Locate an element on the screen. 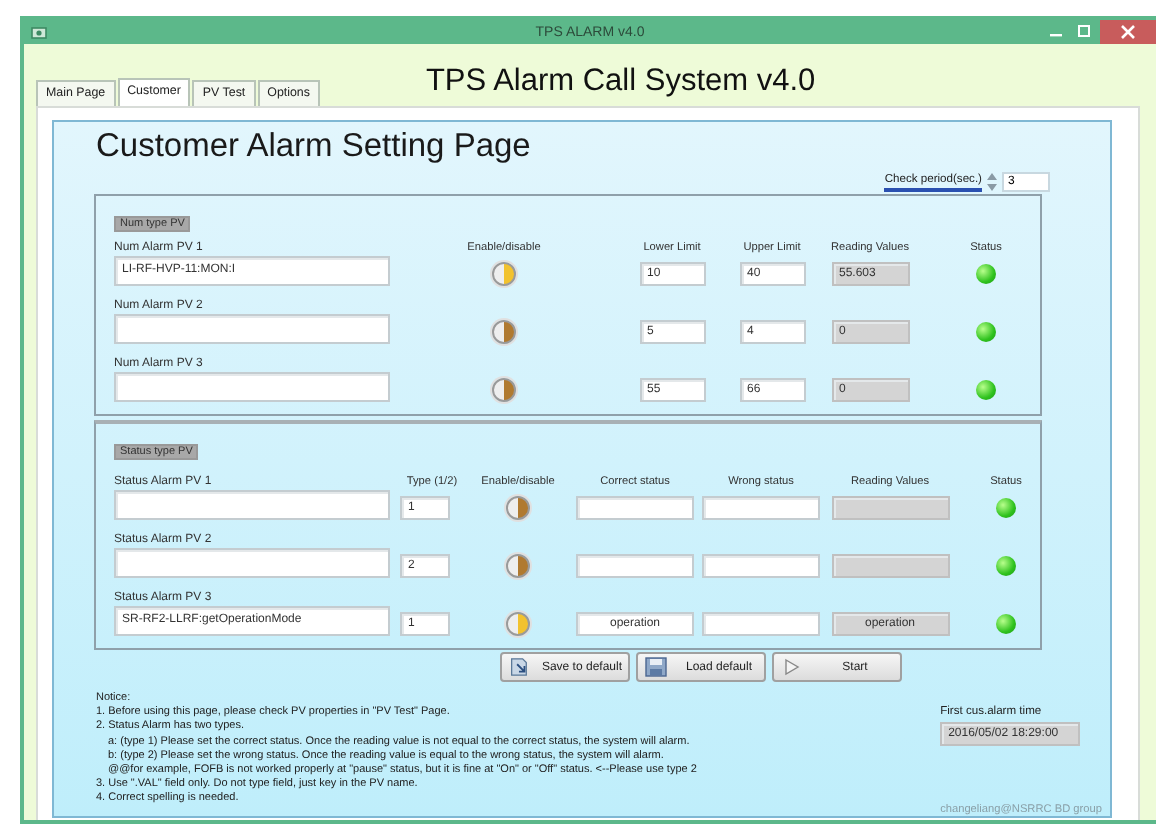  document-arrow-icon is located at coordinates (519, 667).